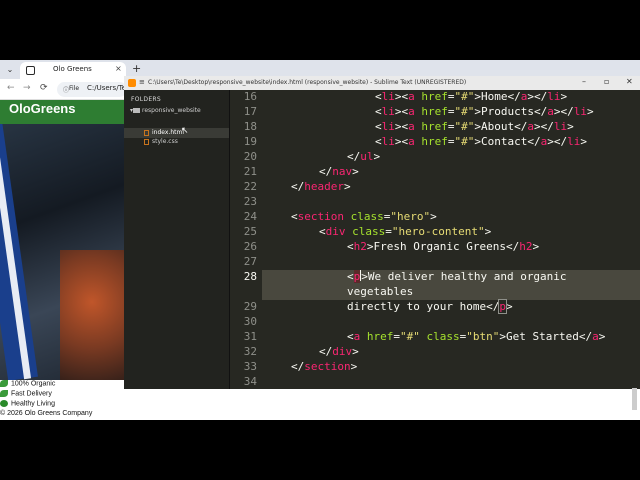  I want to click on file-label: style.css, so click(165, 141).